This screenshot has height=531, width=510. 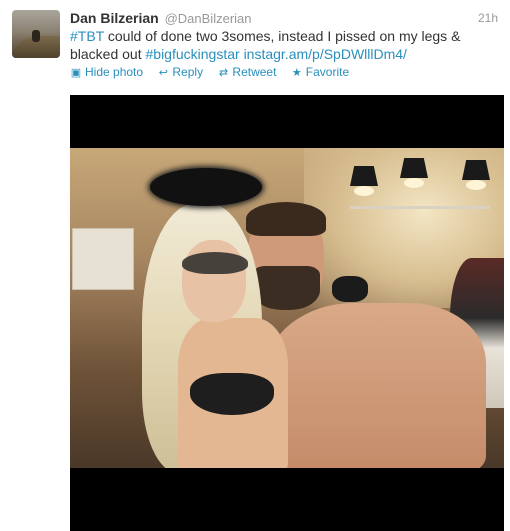 What do you see at coordinates (286, 288) in the screenshot?
I see `man-beard` at bounding box center [286, 288].